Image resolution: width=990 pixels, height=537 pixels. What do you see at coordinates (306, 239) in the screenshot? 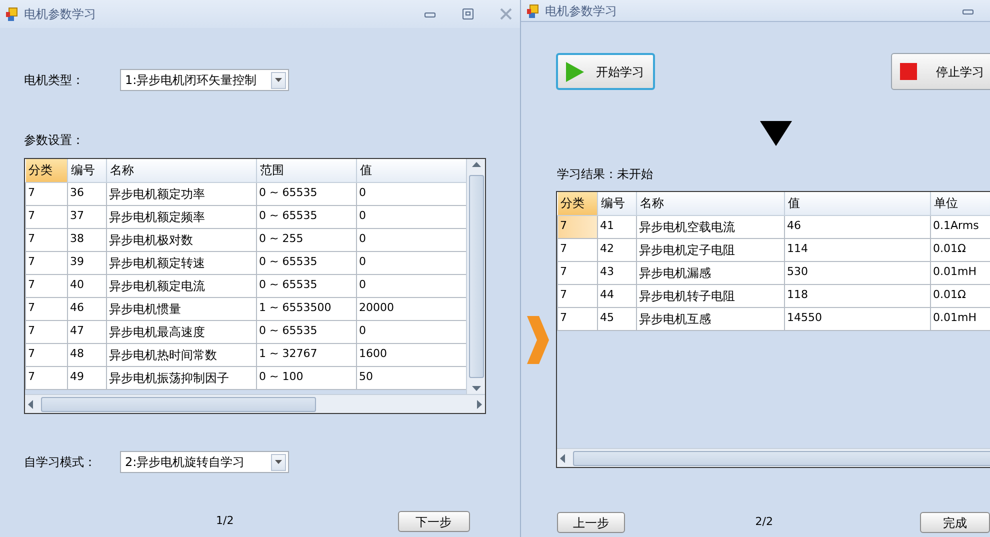
I see `table-cell: 0 ~ 255` at bounding box center [306, 239].